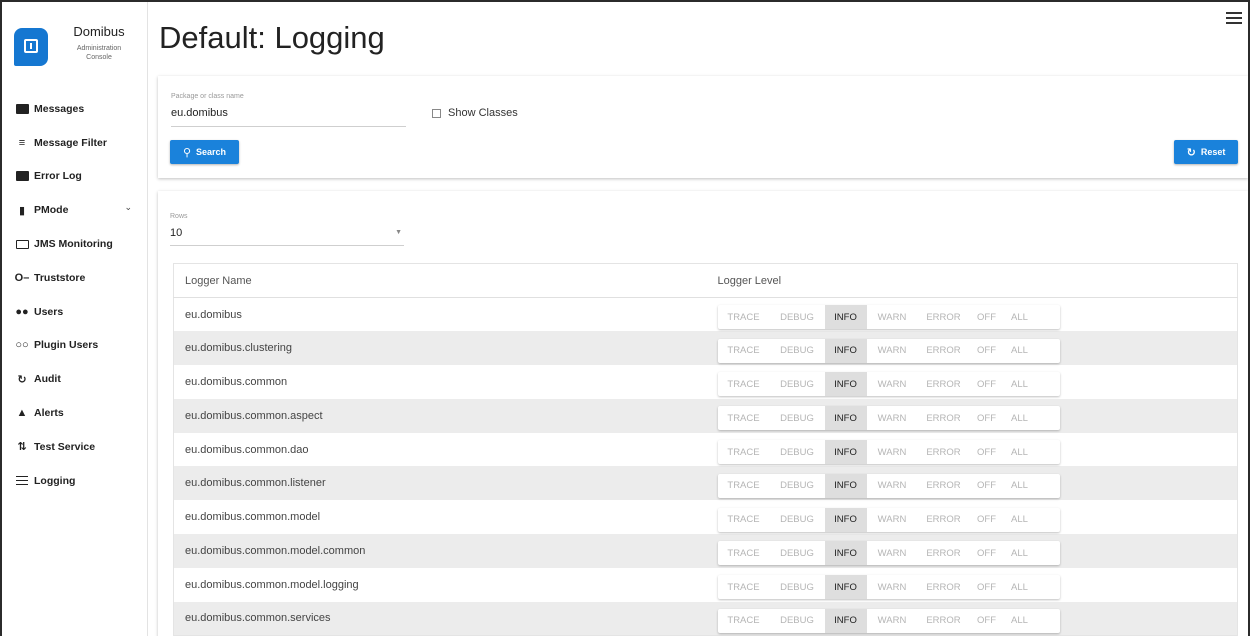 This screenshot has height=636, width=1250. Describe the element at coordinates (75, 109) in the screenshot. I see `sidebar-item-messages: Messages` at that location.